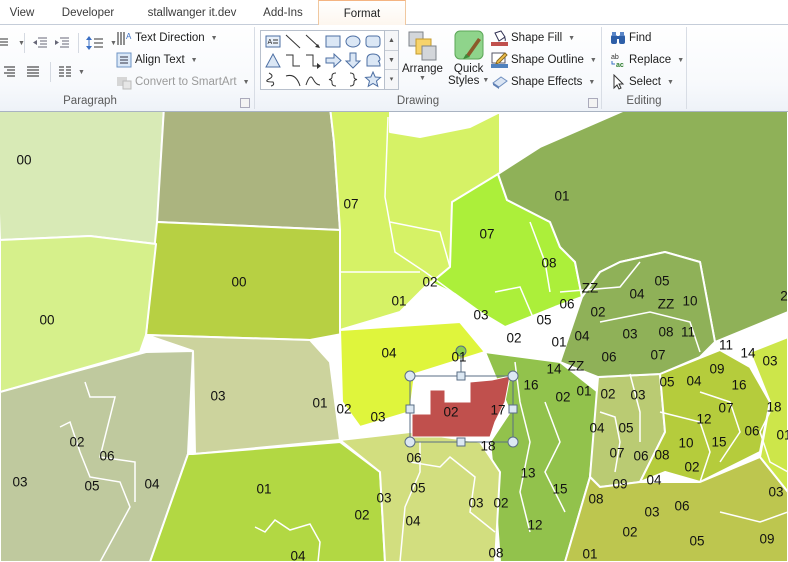 Image resolution: width=788 pixels, height=562 pixels. I want to click on rectangle-icon, so click(333, 41).